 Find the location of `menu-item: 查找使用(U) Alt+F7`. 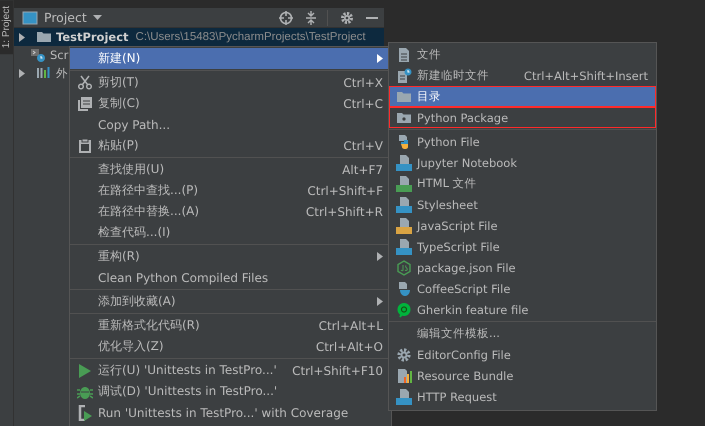

menu-item: 查找使用(U) Alt+F7 is located at coordinates (230, 169).